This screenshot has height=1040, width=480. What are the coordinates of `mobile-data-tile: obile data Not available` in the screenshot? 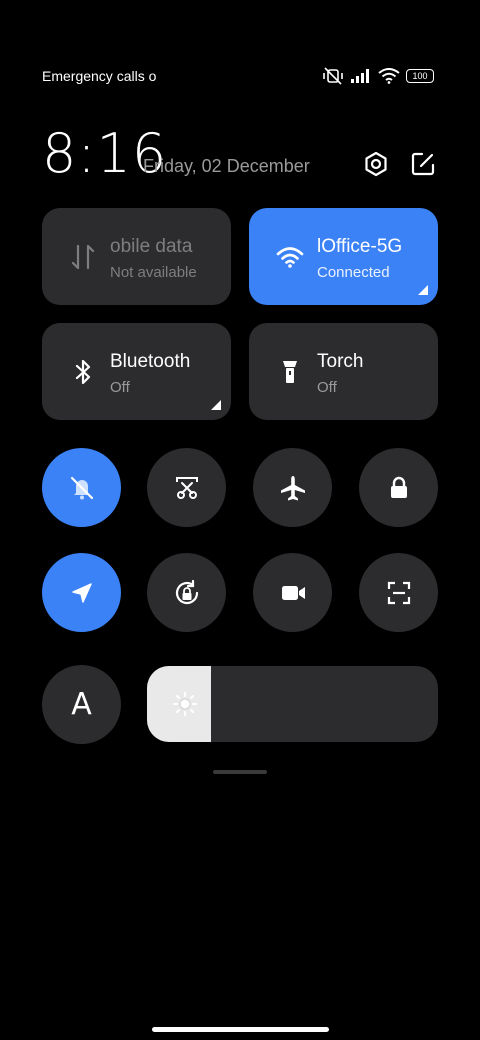 It's located at (136, 256).